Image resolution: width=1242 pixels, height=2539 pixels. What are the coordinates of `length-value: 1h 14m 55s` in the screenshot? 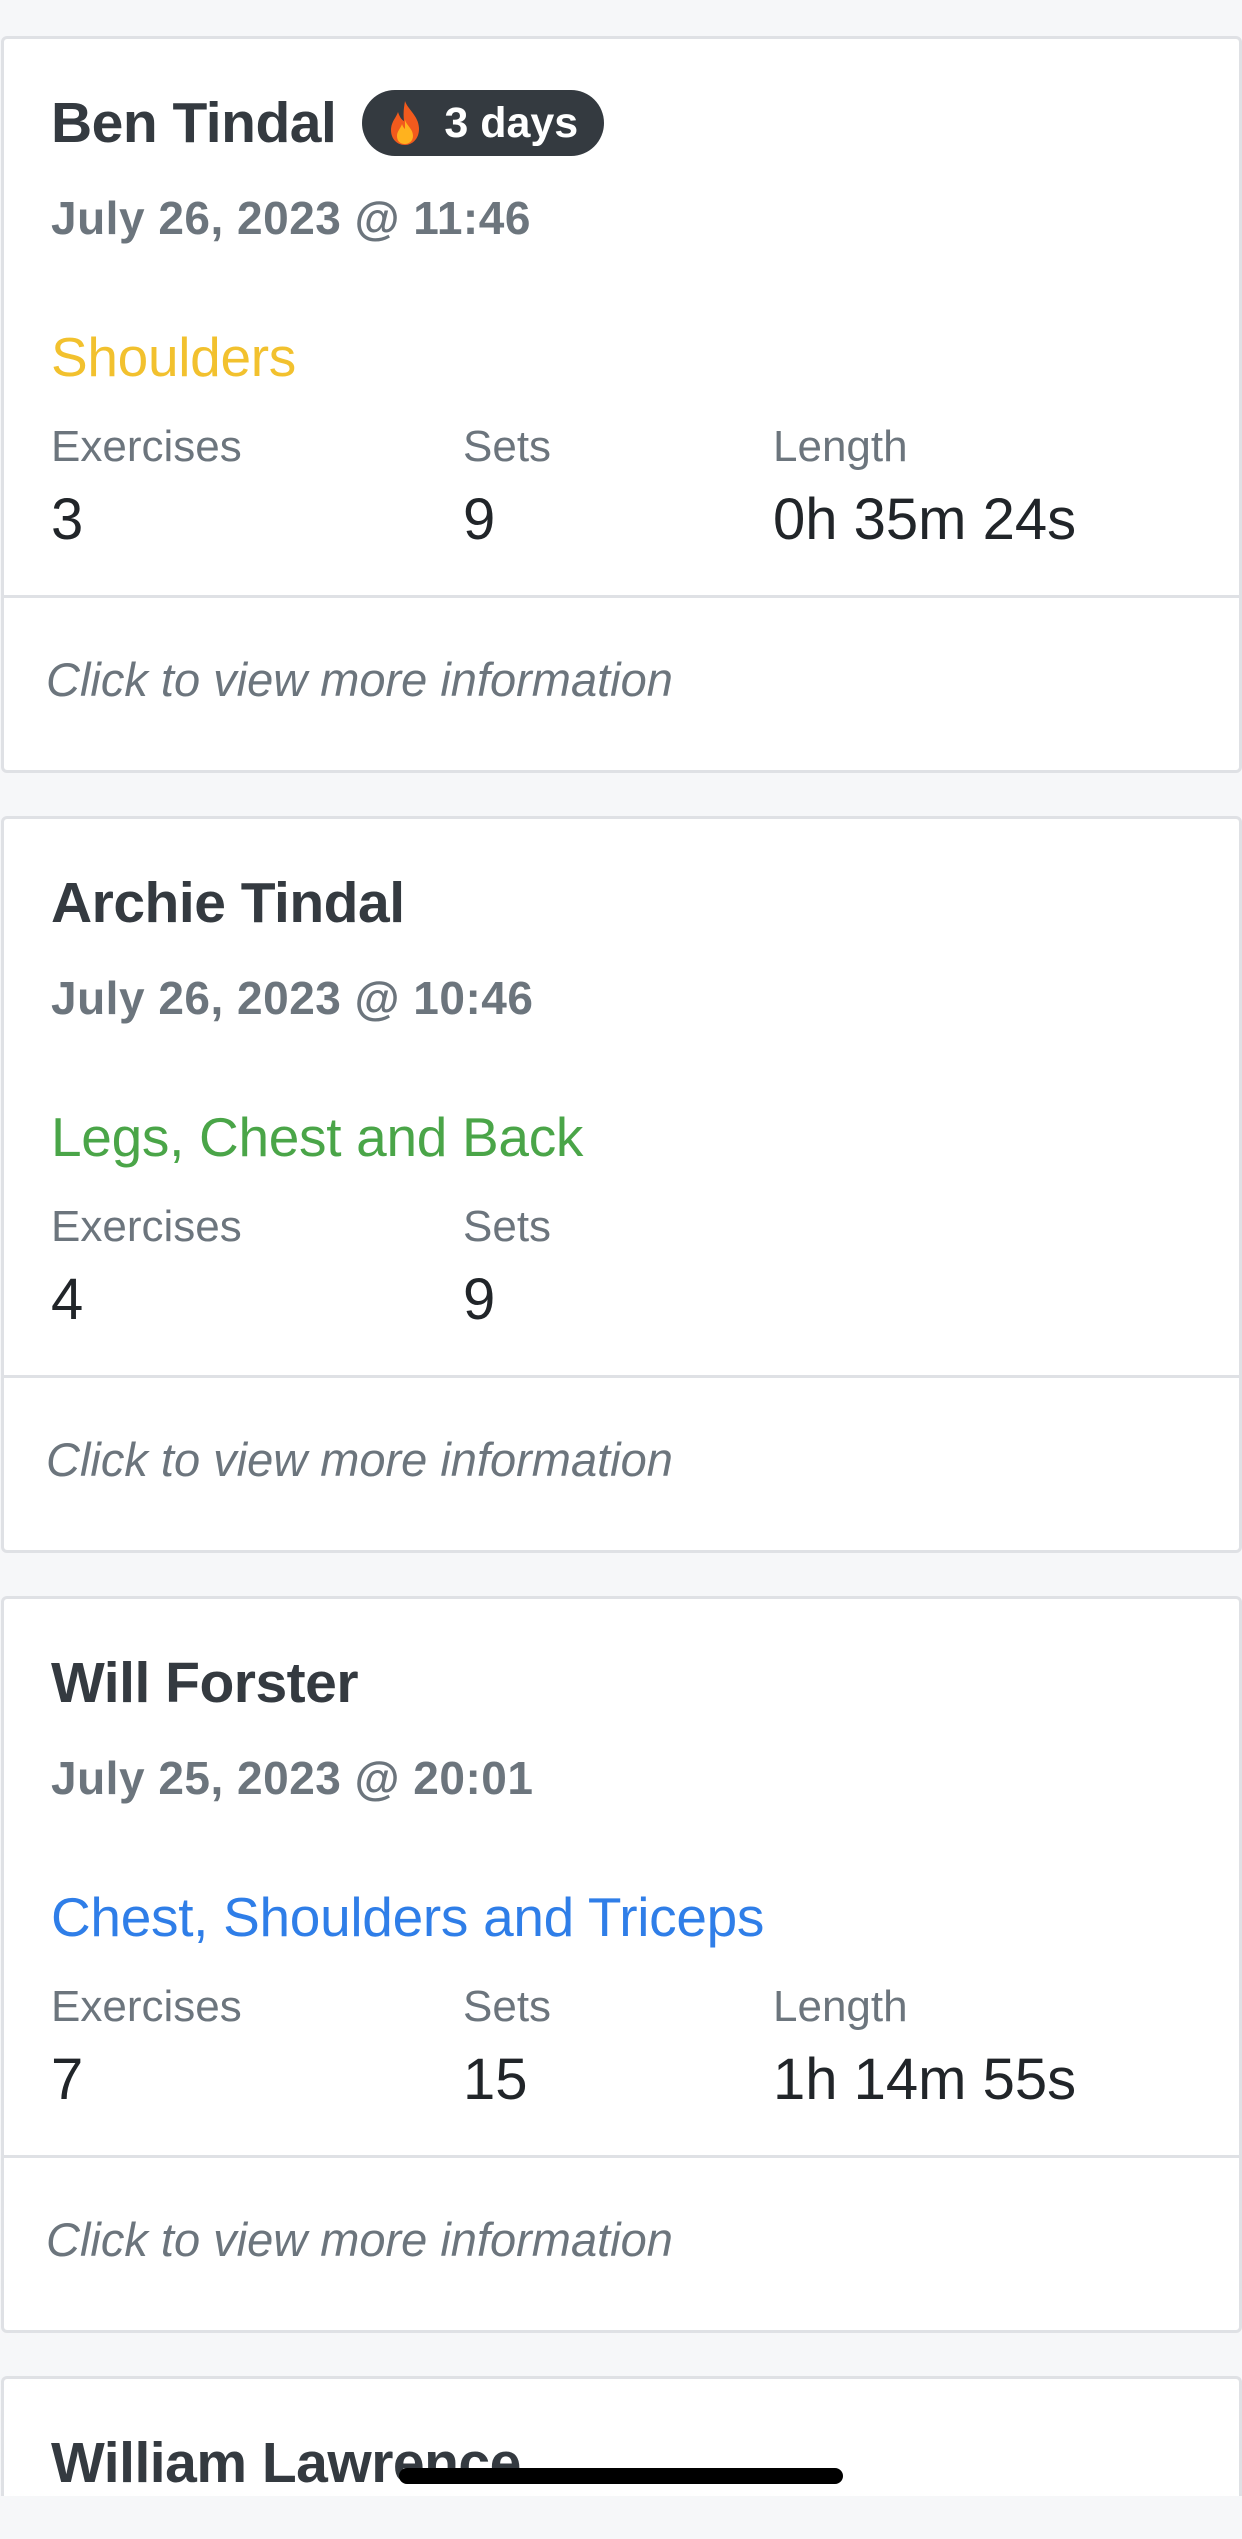 It's located at (925, 2079).